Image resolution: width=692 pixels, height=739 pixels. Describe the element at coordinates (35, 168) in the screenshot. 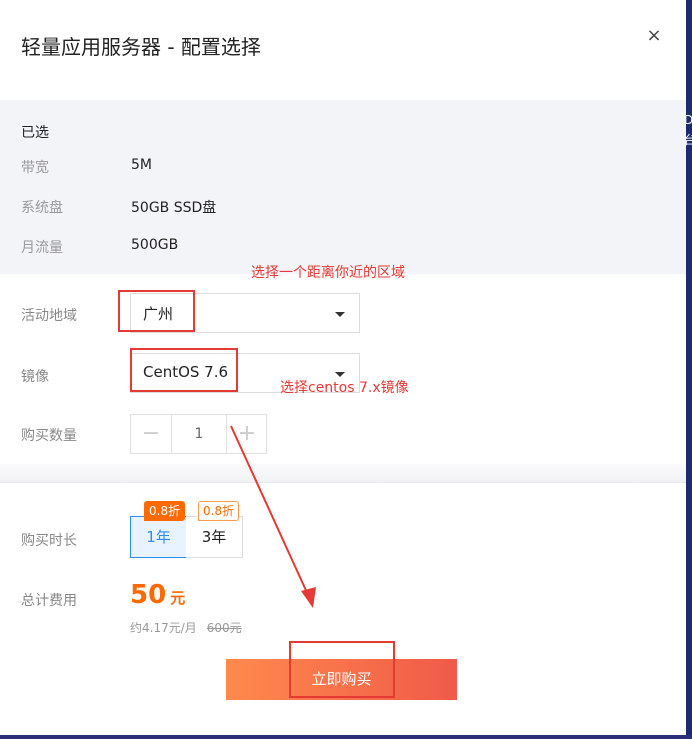

I see `selected-key: 带宽` at that location.